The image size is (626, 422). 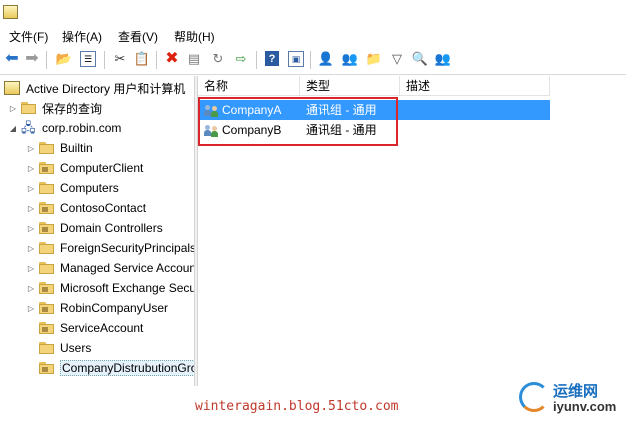 I want to click on tree-root-label: Active Directory 用户和计算机, so click(x=106, y=88).